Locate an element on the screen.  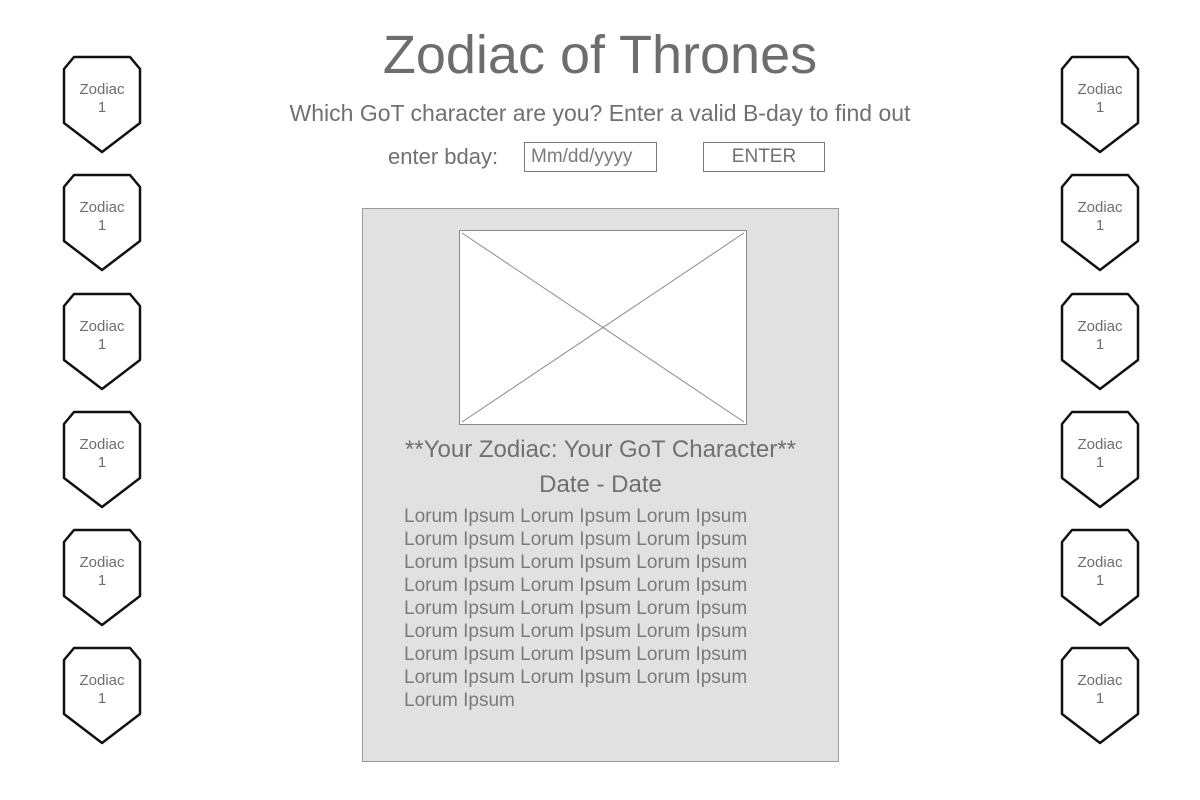
image-placeholder-icon is located at coordinates (603, 327).